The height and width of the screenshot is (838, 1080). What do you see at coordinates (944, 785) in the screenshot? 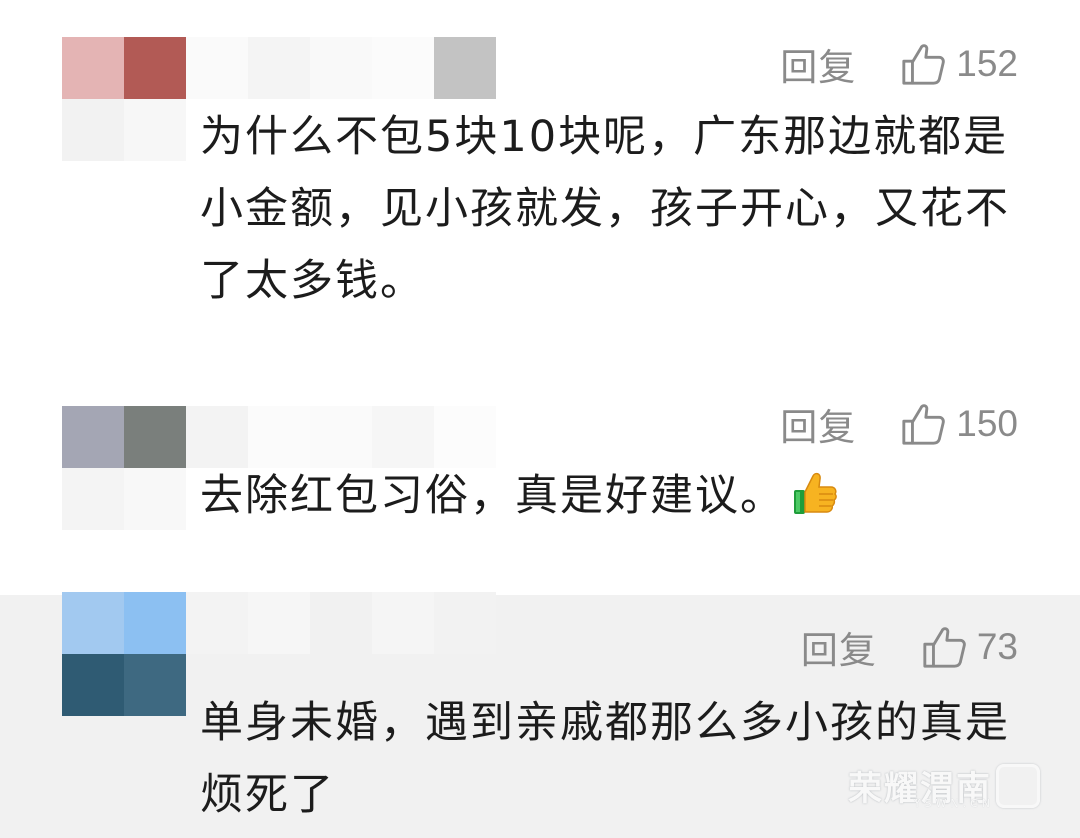
I see `watermark: 荣耀渭南 YSWN.CN` at bounding box center [944, 785].